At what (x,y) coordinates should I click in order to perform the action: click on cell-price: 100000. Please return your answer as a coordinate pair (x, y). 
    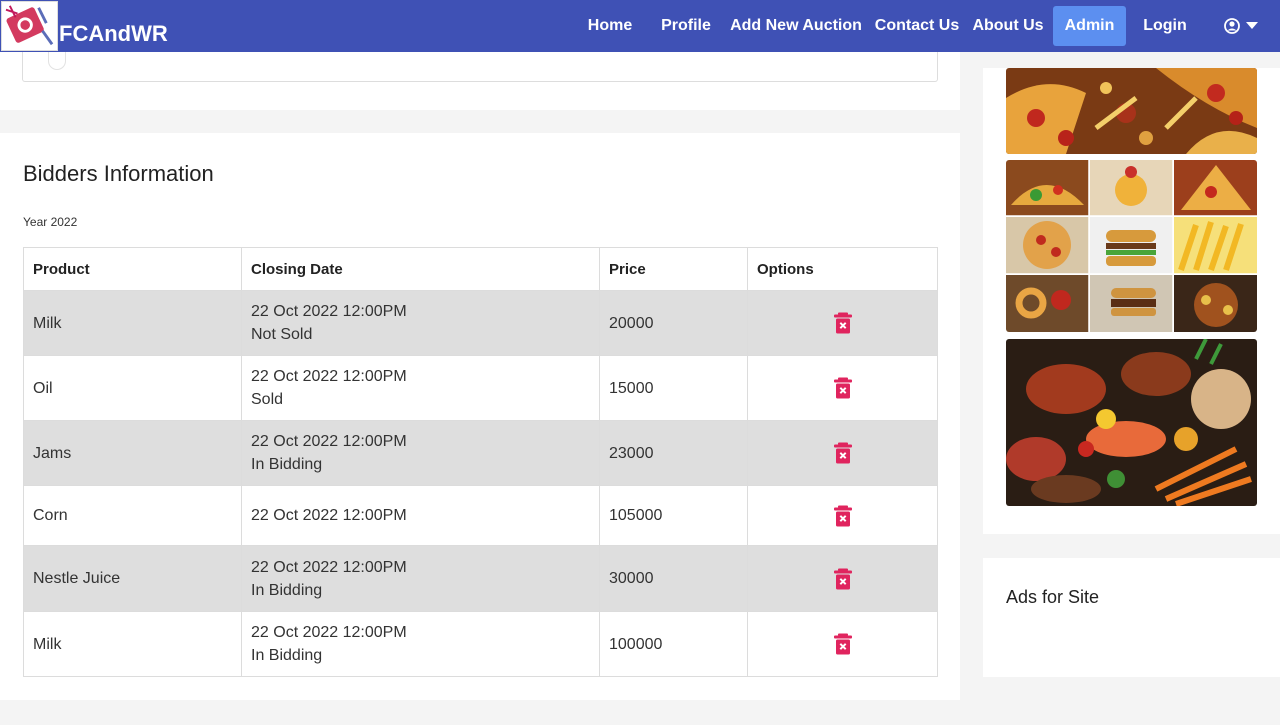
    Looking at the image, I should click on (673, 644).